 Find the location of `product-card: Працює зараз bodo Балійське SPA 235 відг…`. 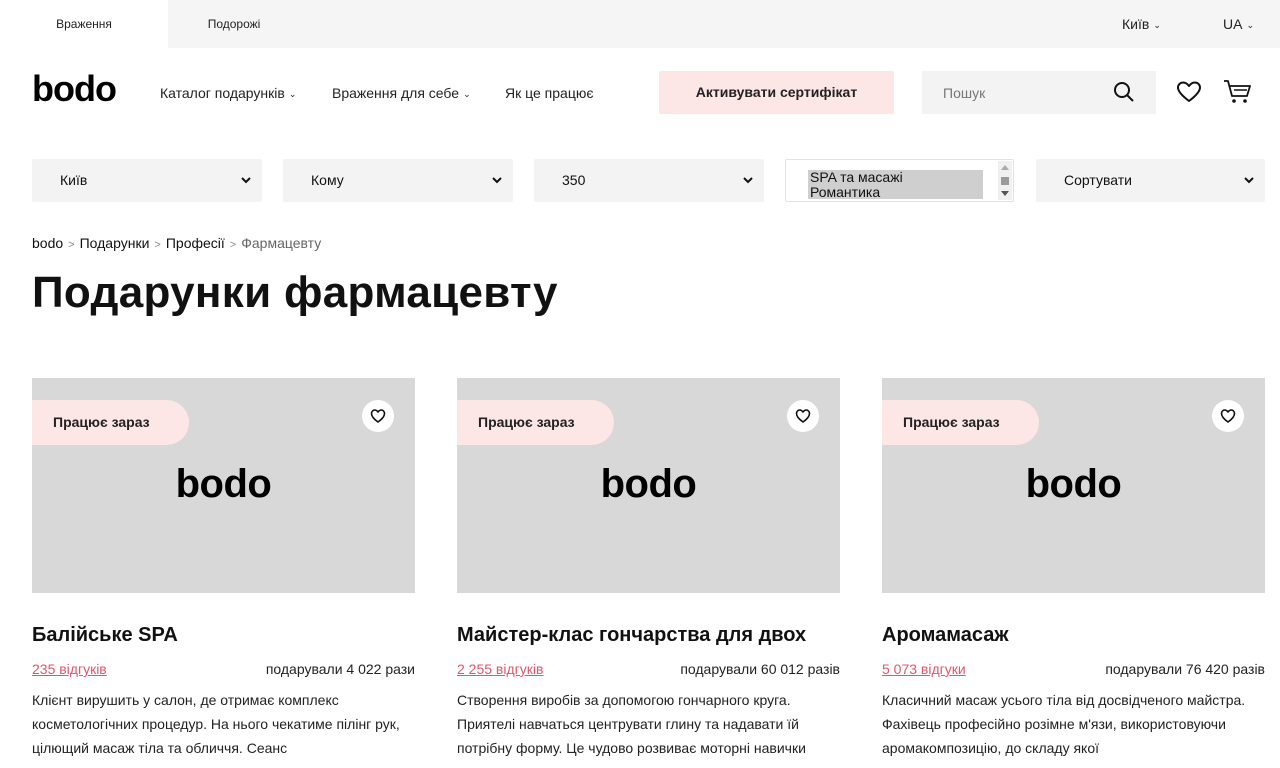

product-card: Працює зараз bodo Балійське SPA 235 відг… is located at coordinates (223, 567).